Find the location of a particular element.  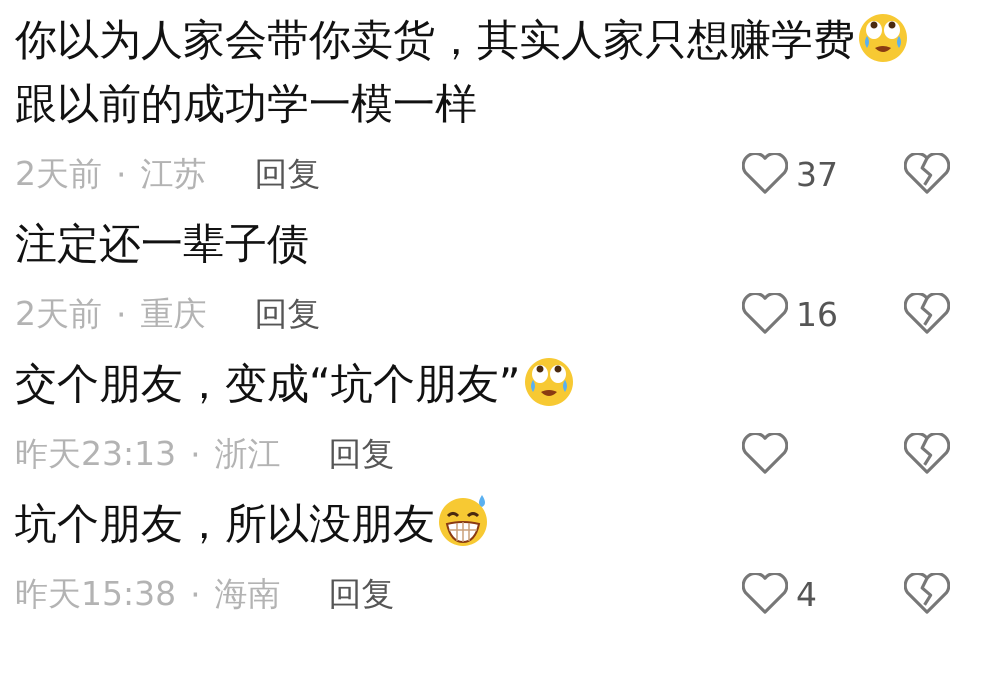

comment-location: 浙江 is located at coordinates (247, 453).